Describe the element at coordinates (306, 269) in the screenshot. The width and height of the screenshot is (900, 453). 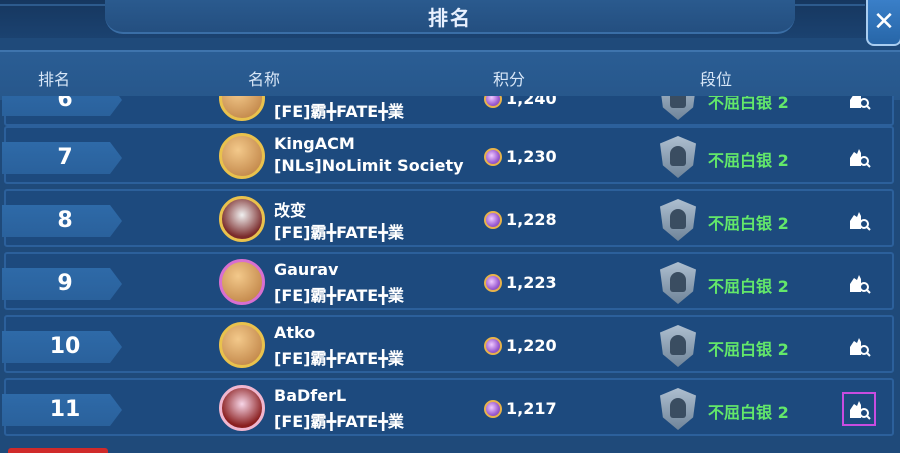
I see `player-name: Gaurav` at that location.